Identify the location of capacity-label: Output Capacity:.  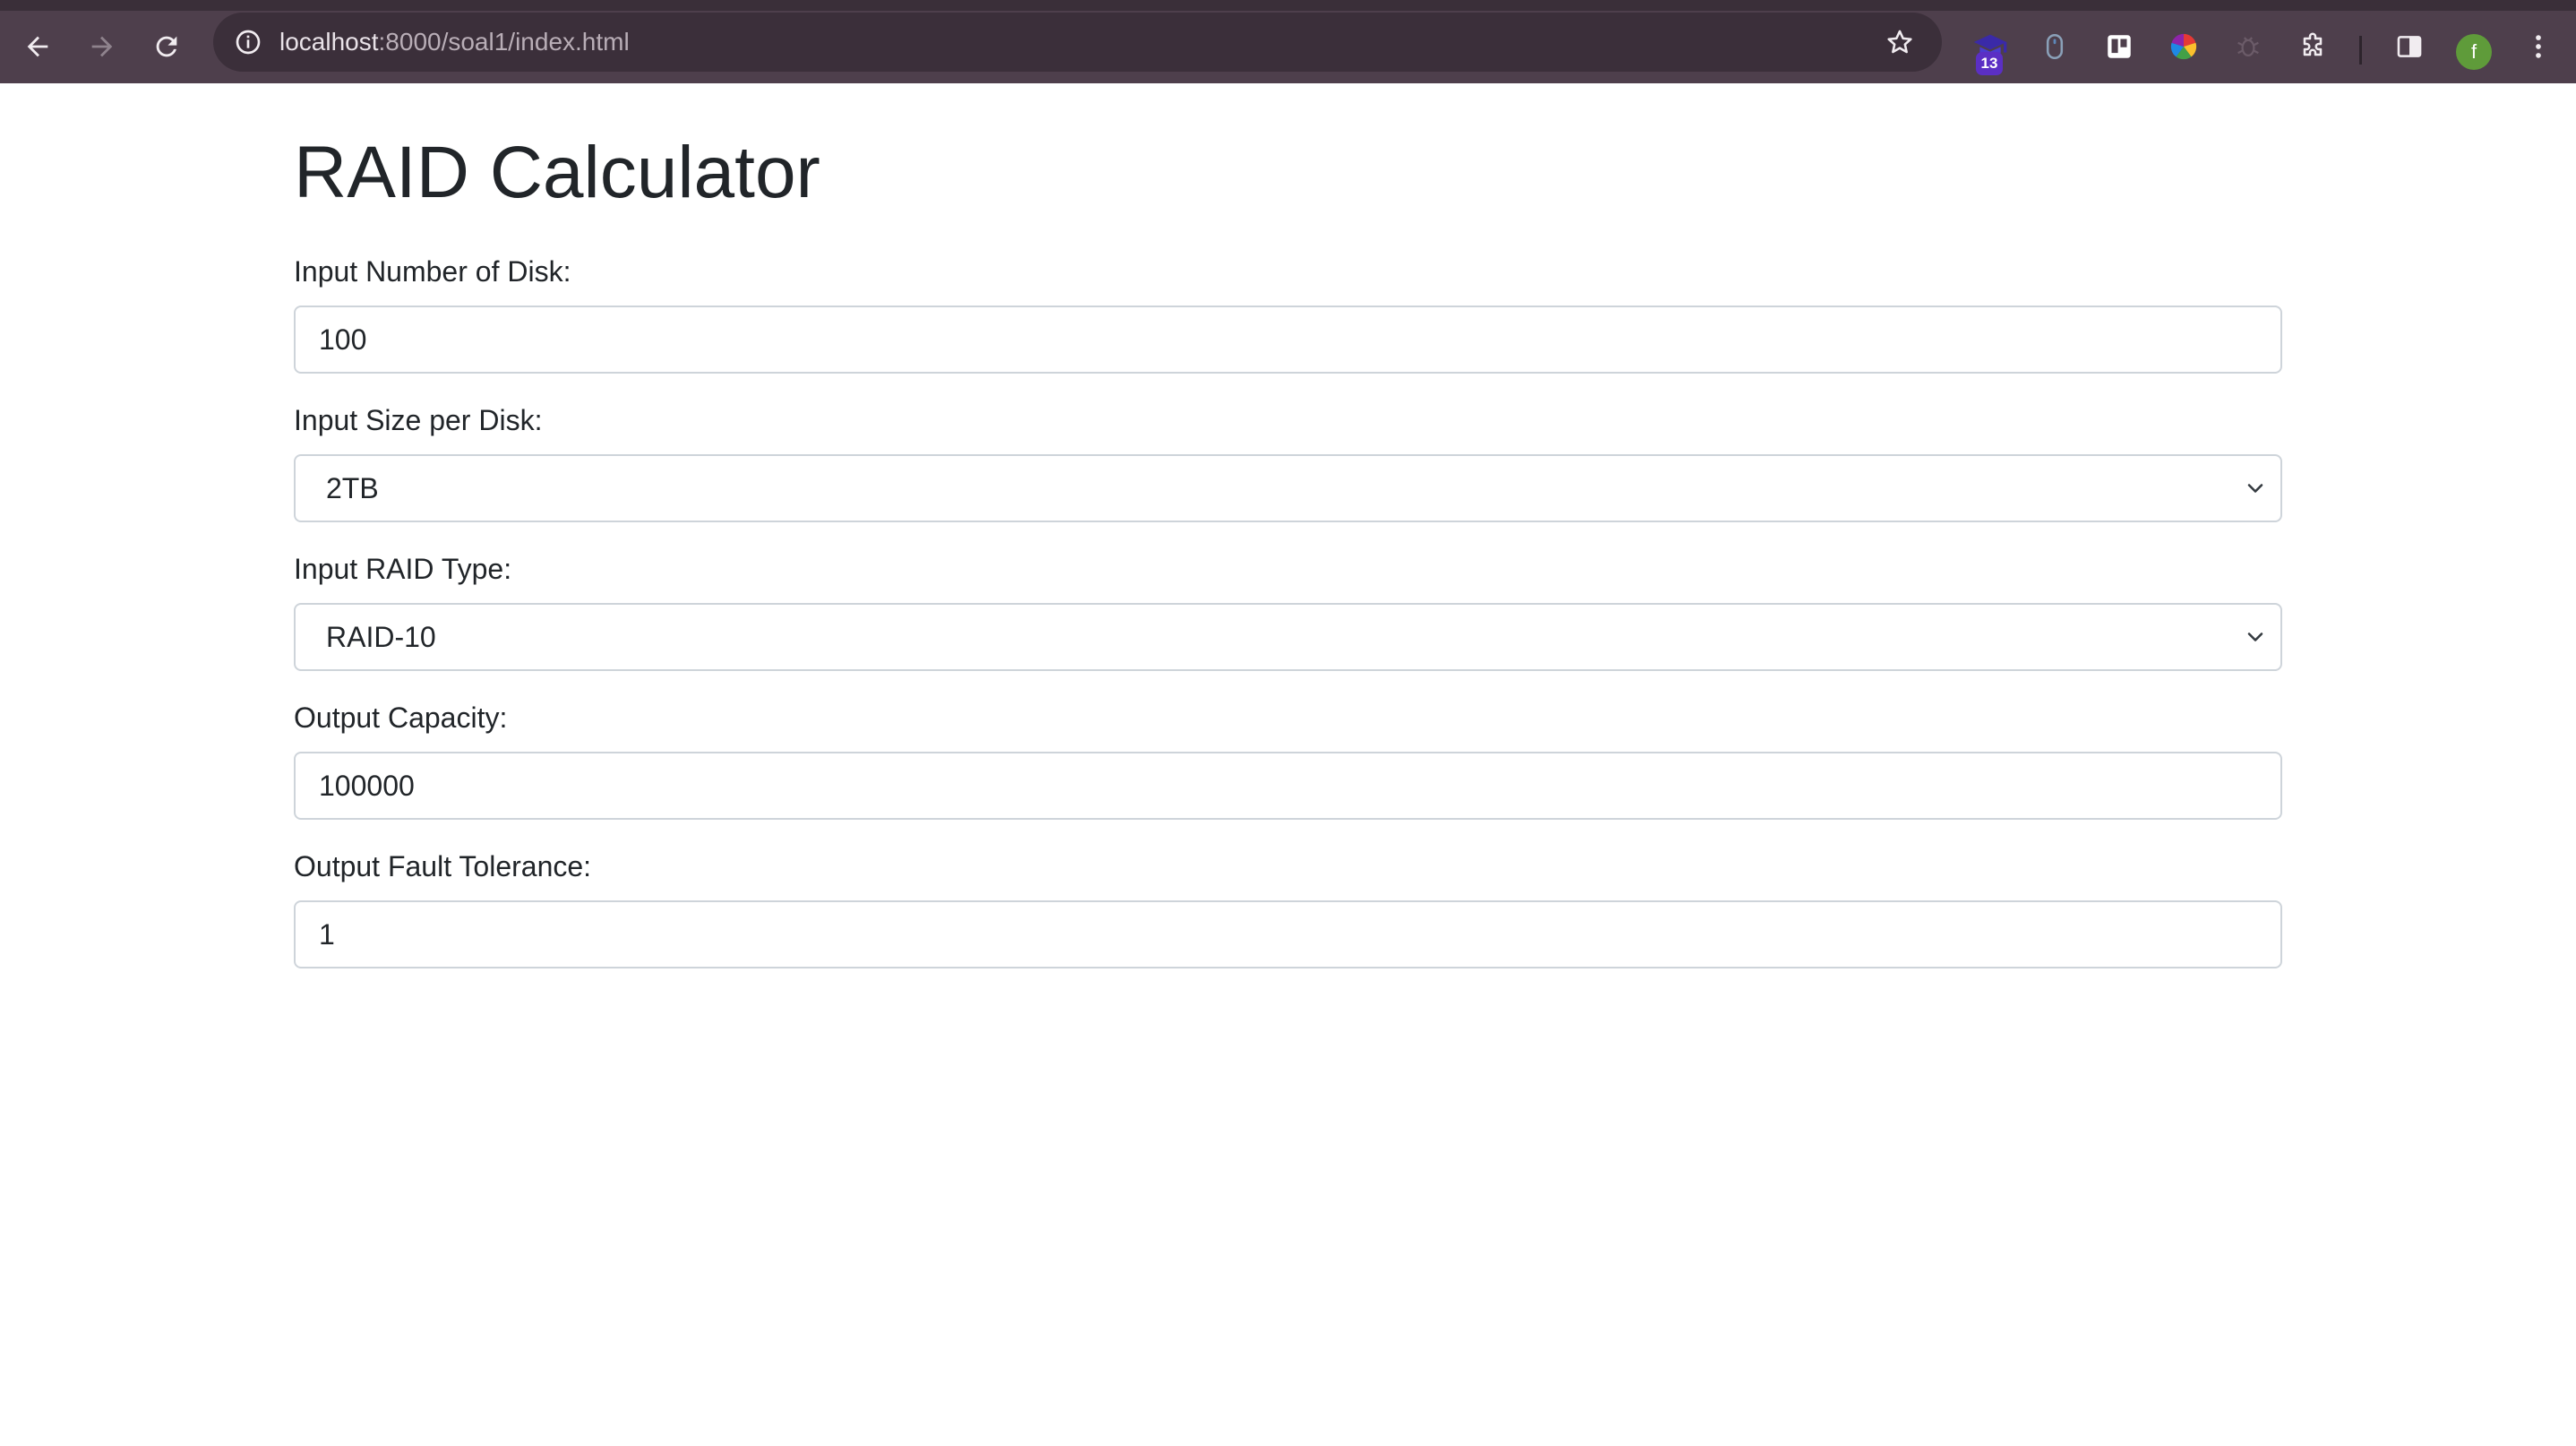
(401, 717).